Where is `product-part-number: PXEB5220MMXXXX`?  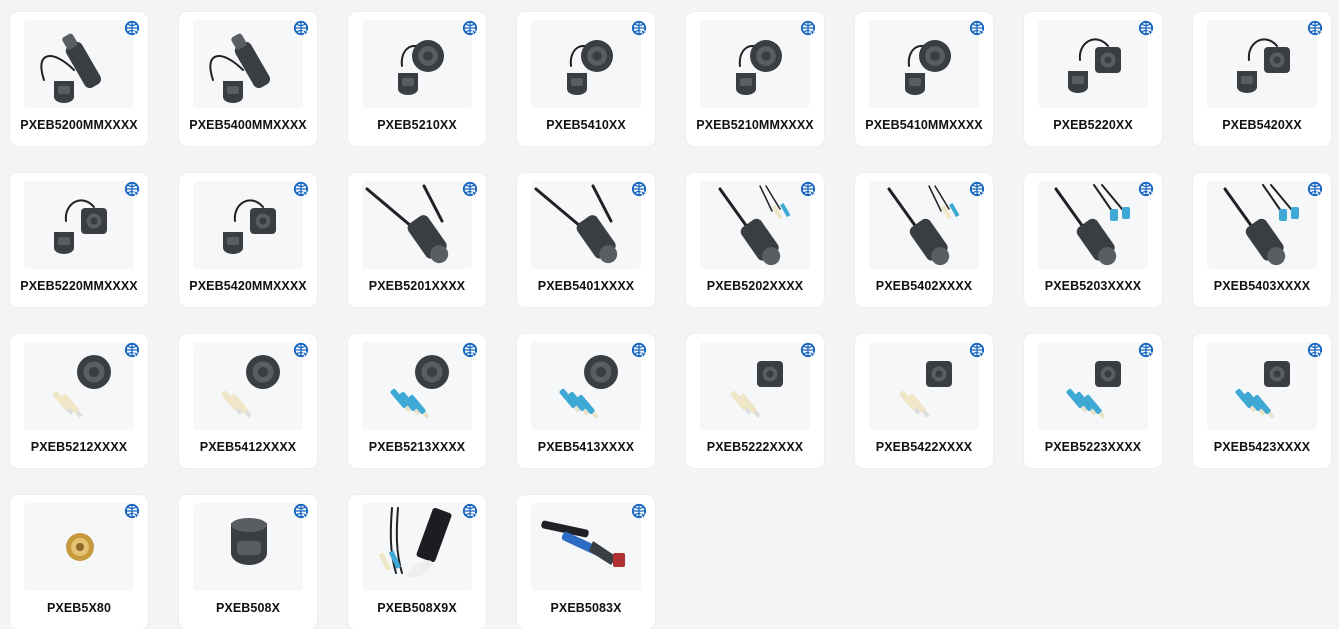 product-part-number: PXEB5220MMXXXX is located at coordinates (79, 286).